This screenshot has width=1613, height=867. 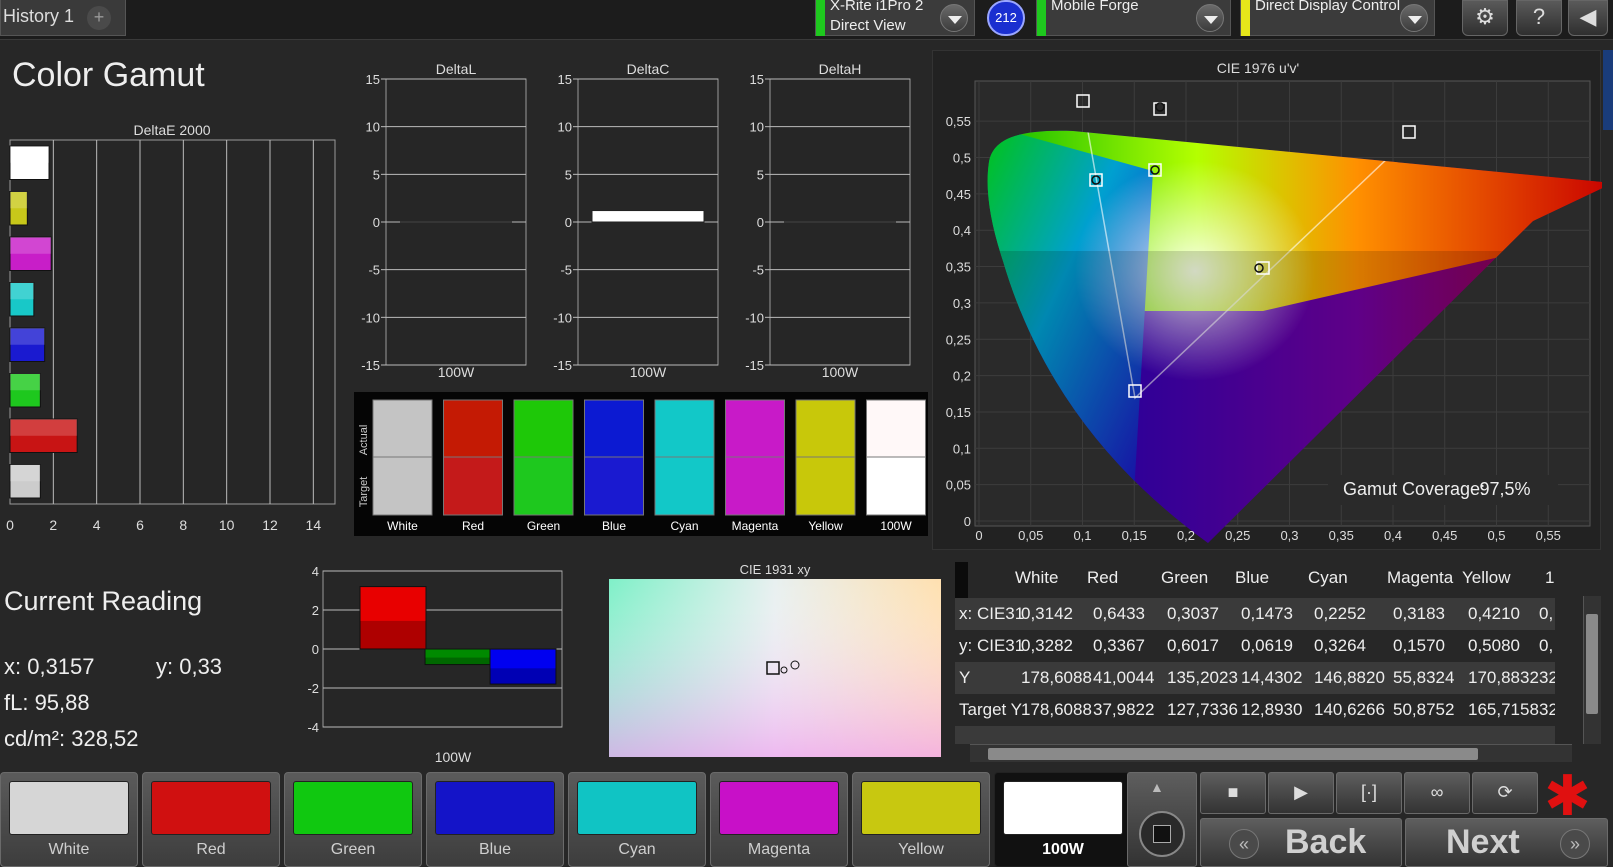 What do you see at coordinates (189, 666) in the screenshot?
I see `reading-y: y: 0,33` at bounding box center [189, 666].